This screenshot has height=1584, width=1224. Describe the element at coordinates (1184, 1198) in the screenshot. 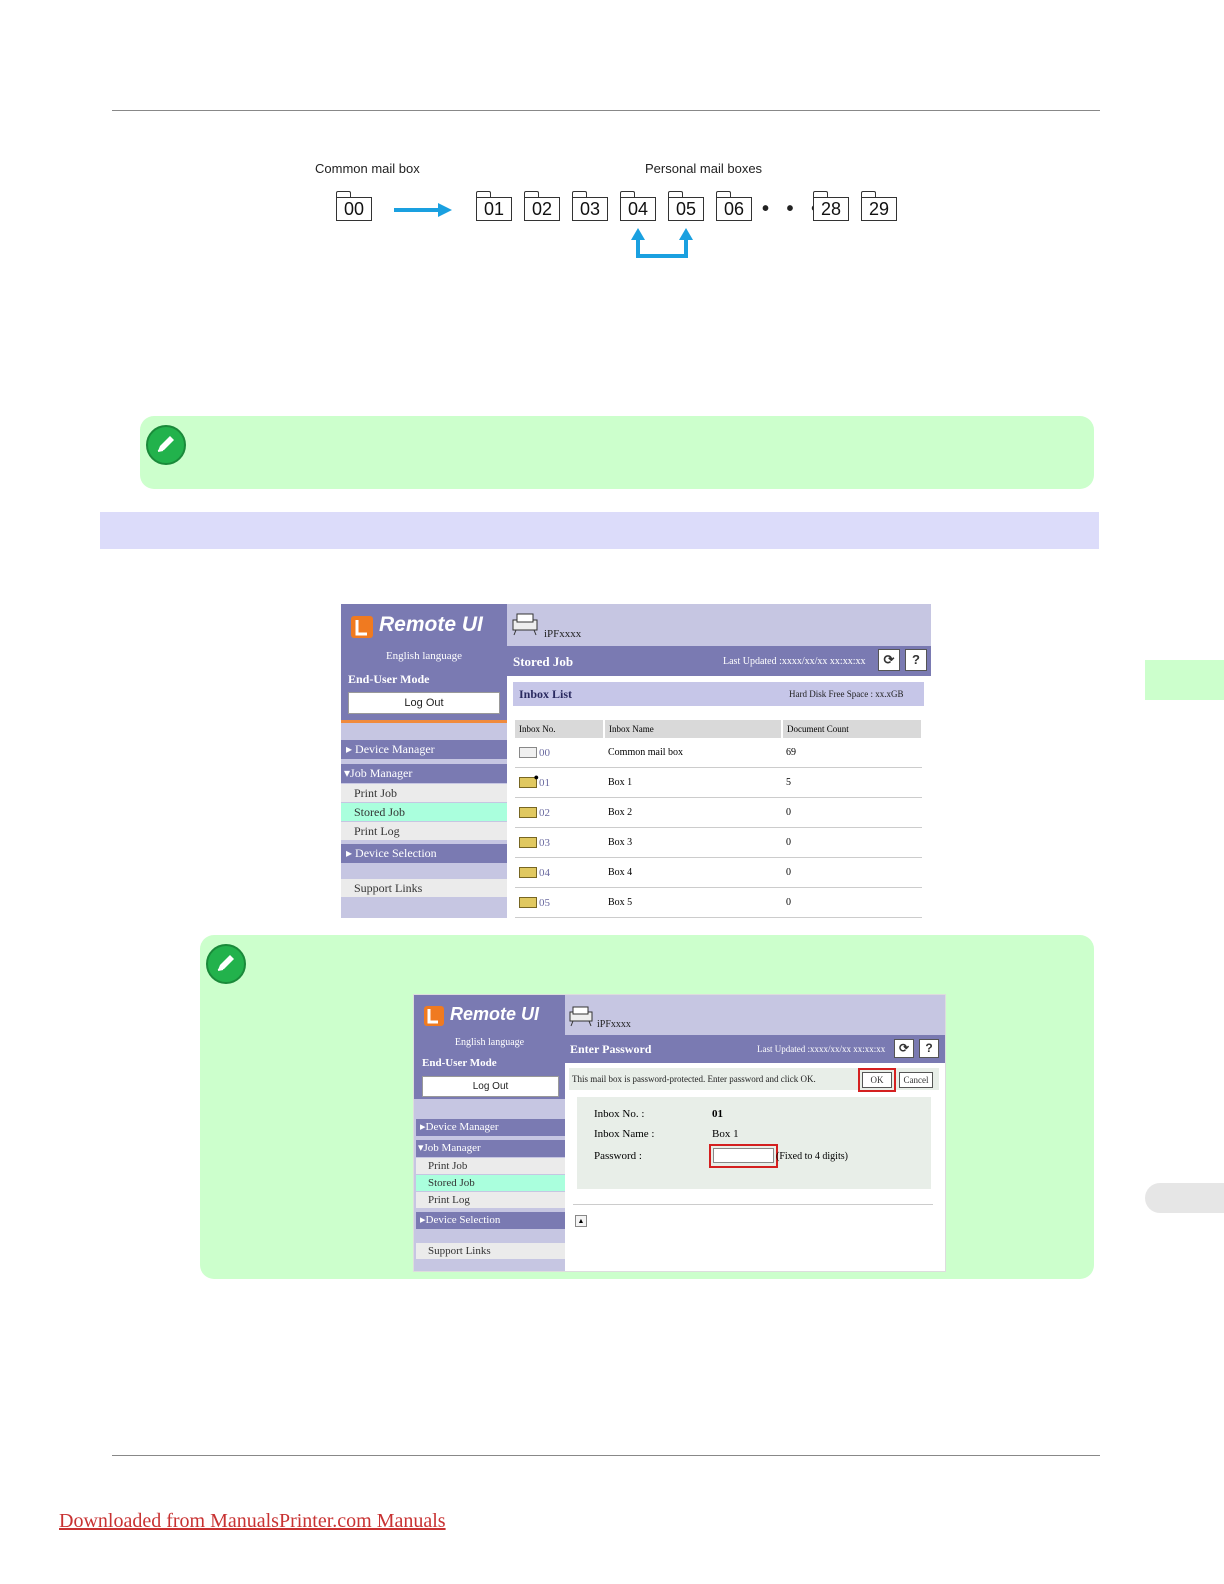

I see `index-tab` at that location.